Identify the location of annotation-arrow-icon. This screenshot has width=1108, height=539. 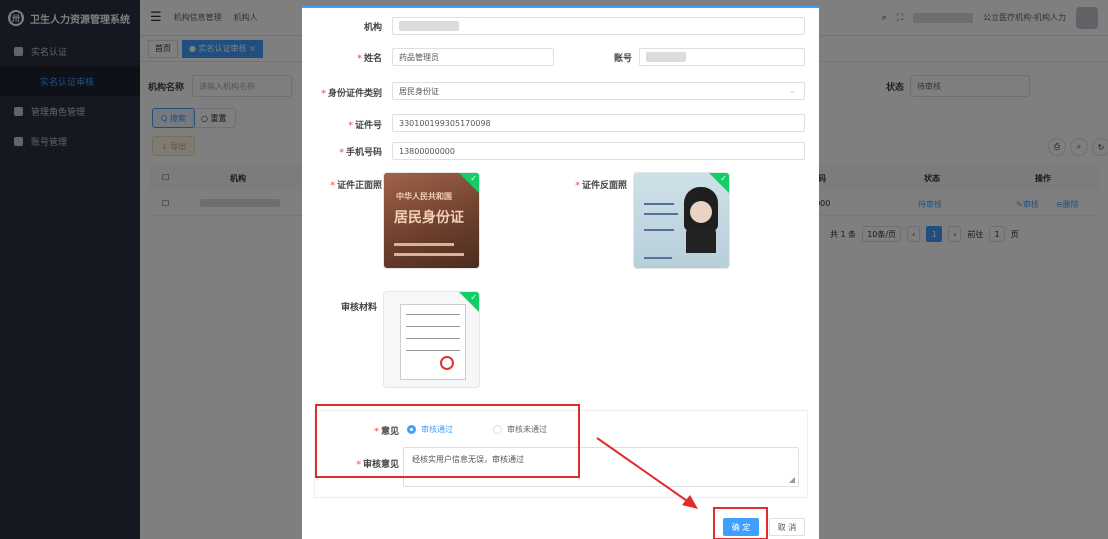
(647, 473).